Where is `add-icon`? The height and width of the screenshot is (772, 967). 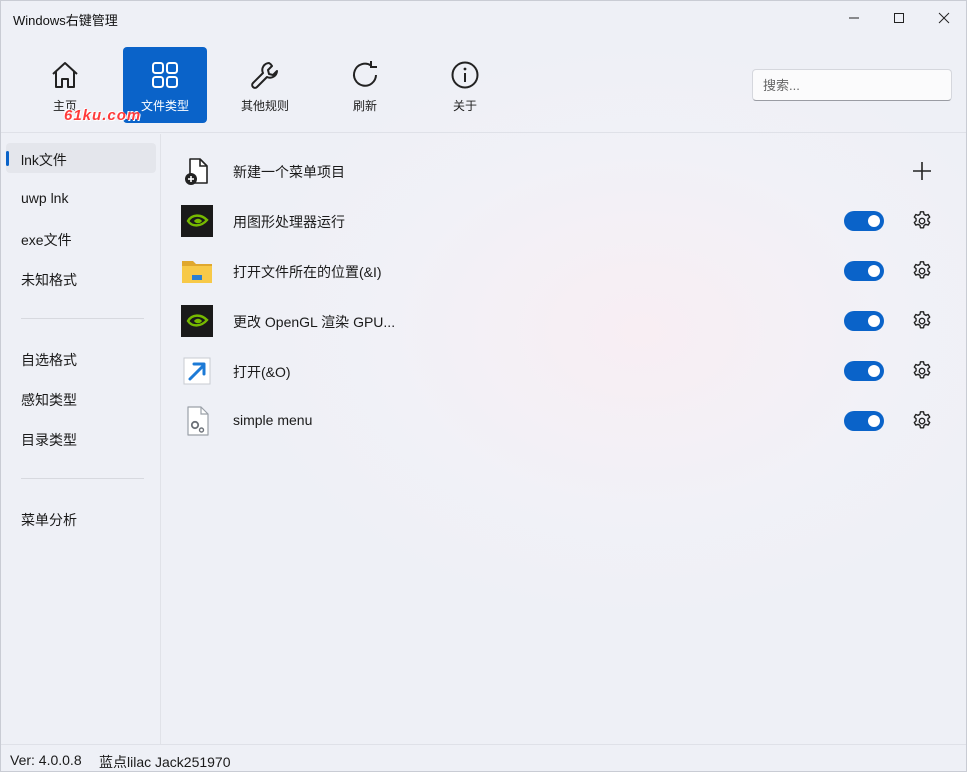 add-icon is located at coordinates (922, 171).